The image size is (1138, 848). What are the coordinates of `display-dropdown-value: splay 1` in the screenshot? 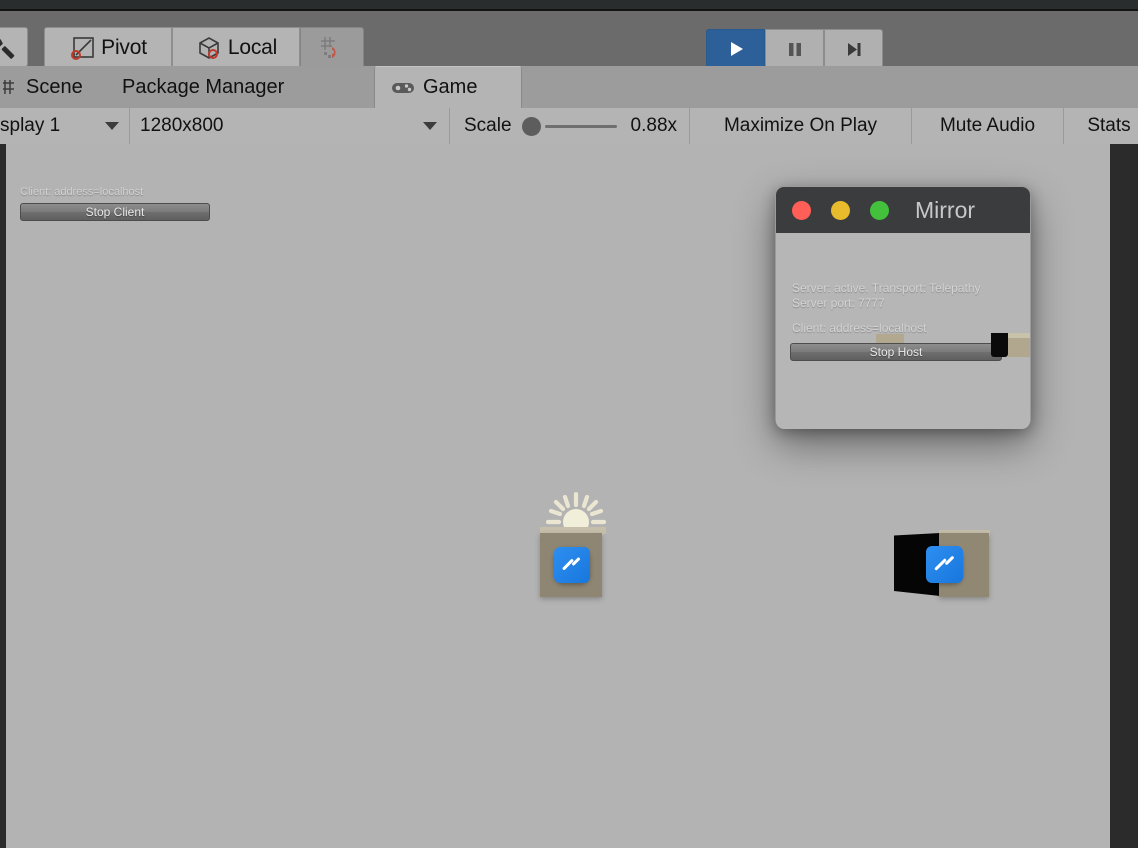 It's located at (30, 125).